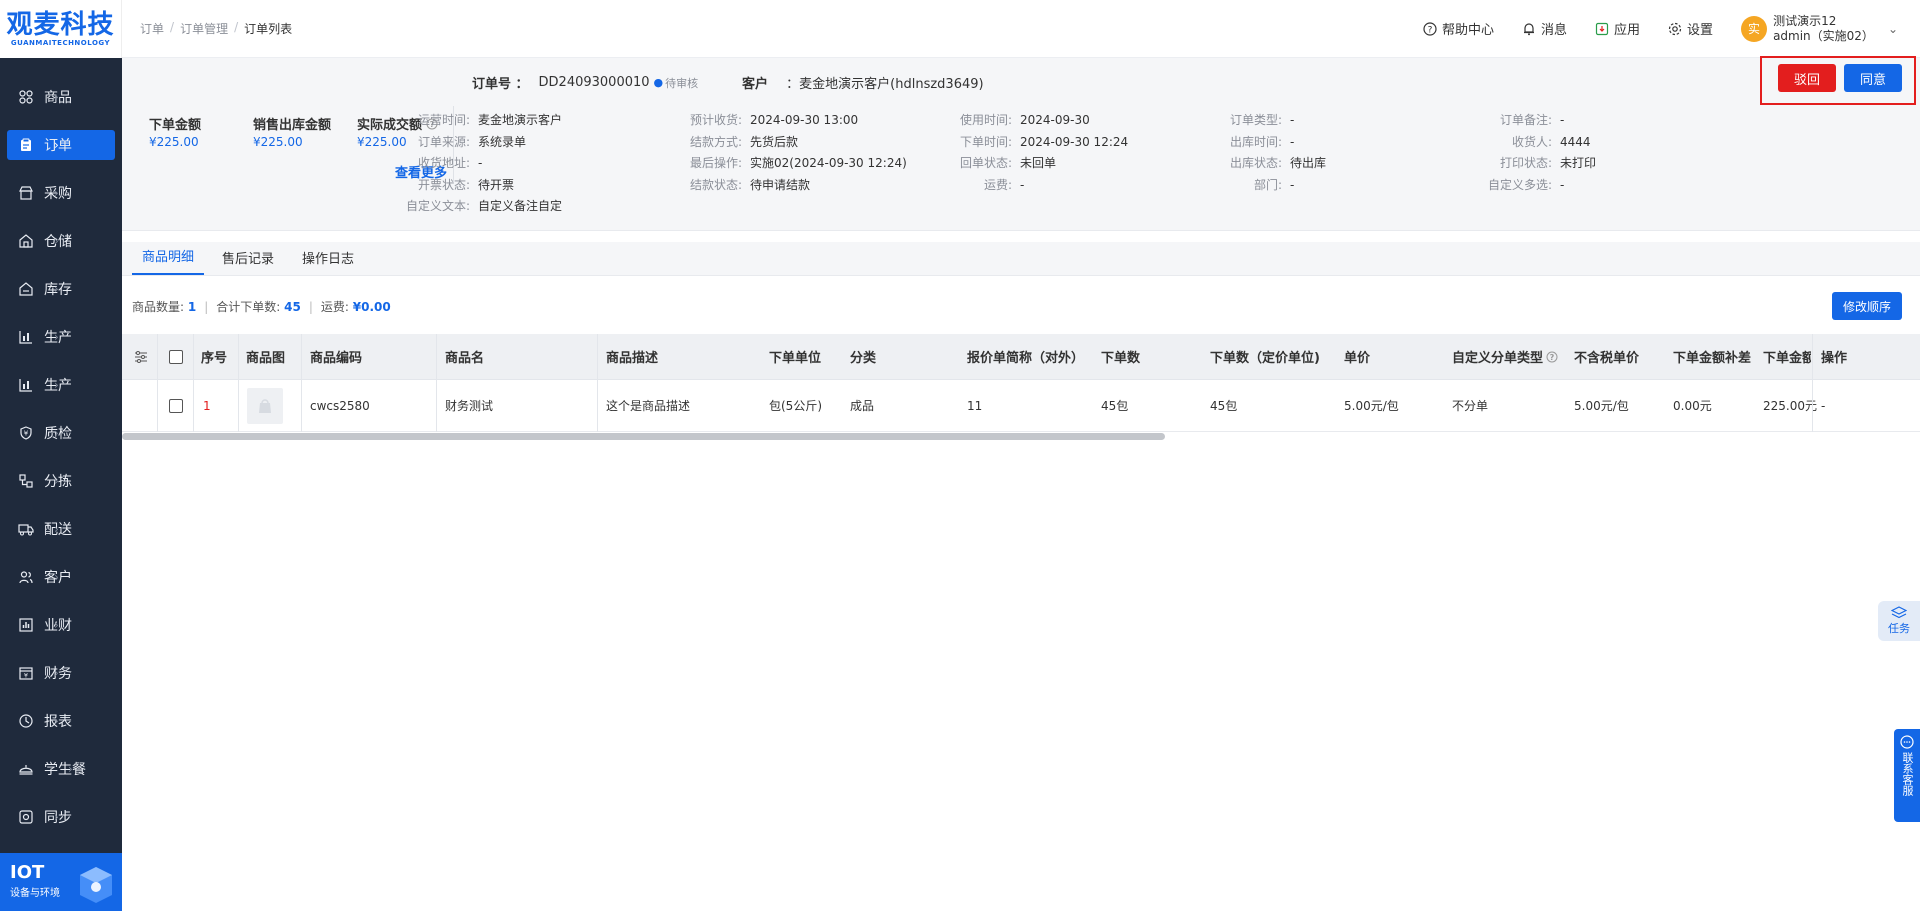  I want to click on header-custom-split: 自定义分单类型?, so click(1505, 356).